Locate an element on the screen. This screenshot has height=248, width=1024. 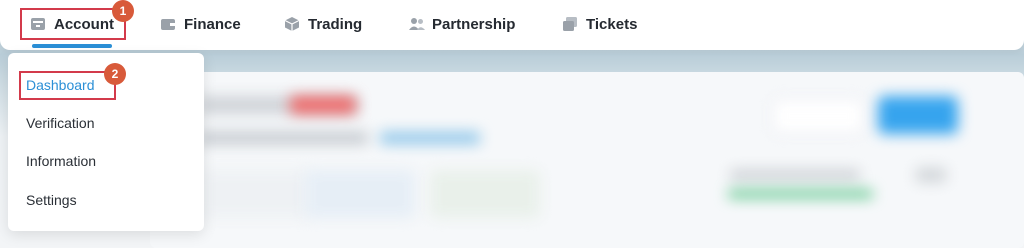
nav-finance: Finance is located at coordinates (200, 24).